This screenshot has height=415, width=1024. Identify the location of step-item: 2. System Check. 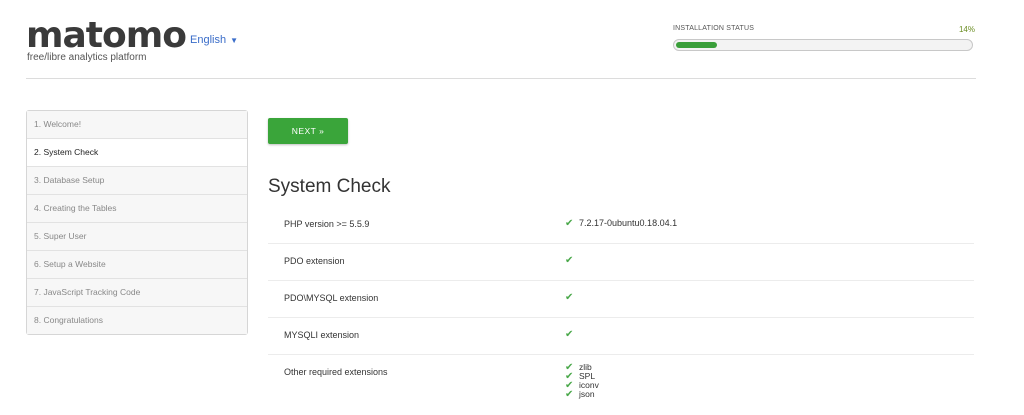
(137, 153).